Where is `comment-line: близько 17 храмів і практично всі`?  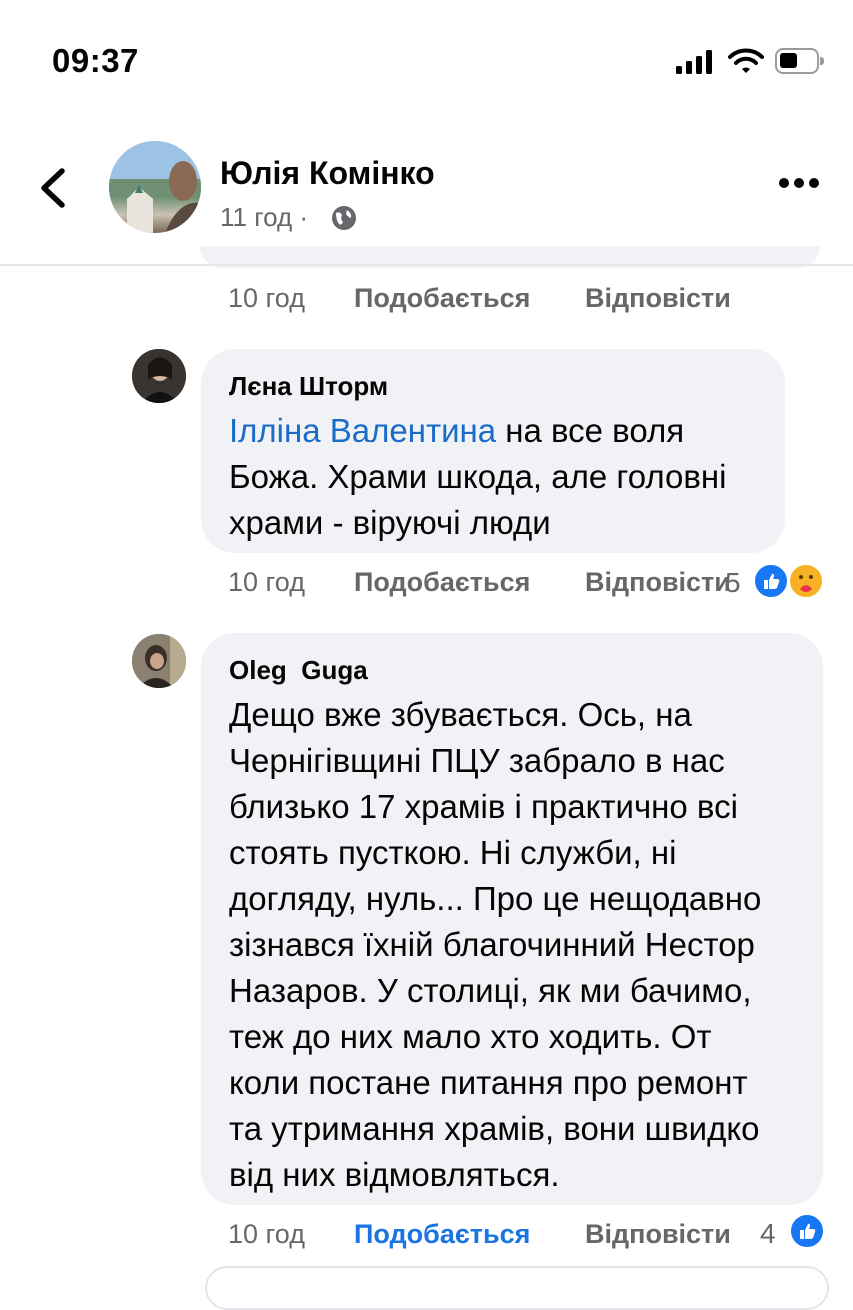 comment-line: близько 17 храмів і практично всі is located at coordinates (483, 806).